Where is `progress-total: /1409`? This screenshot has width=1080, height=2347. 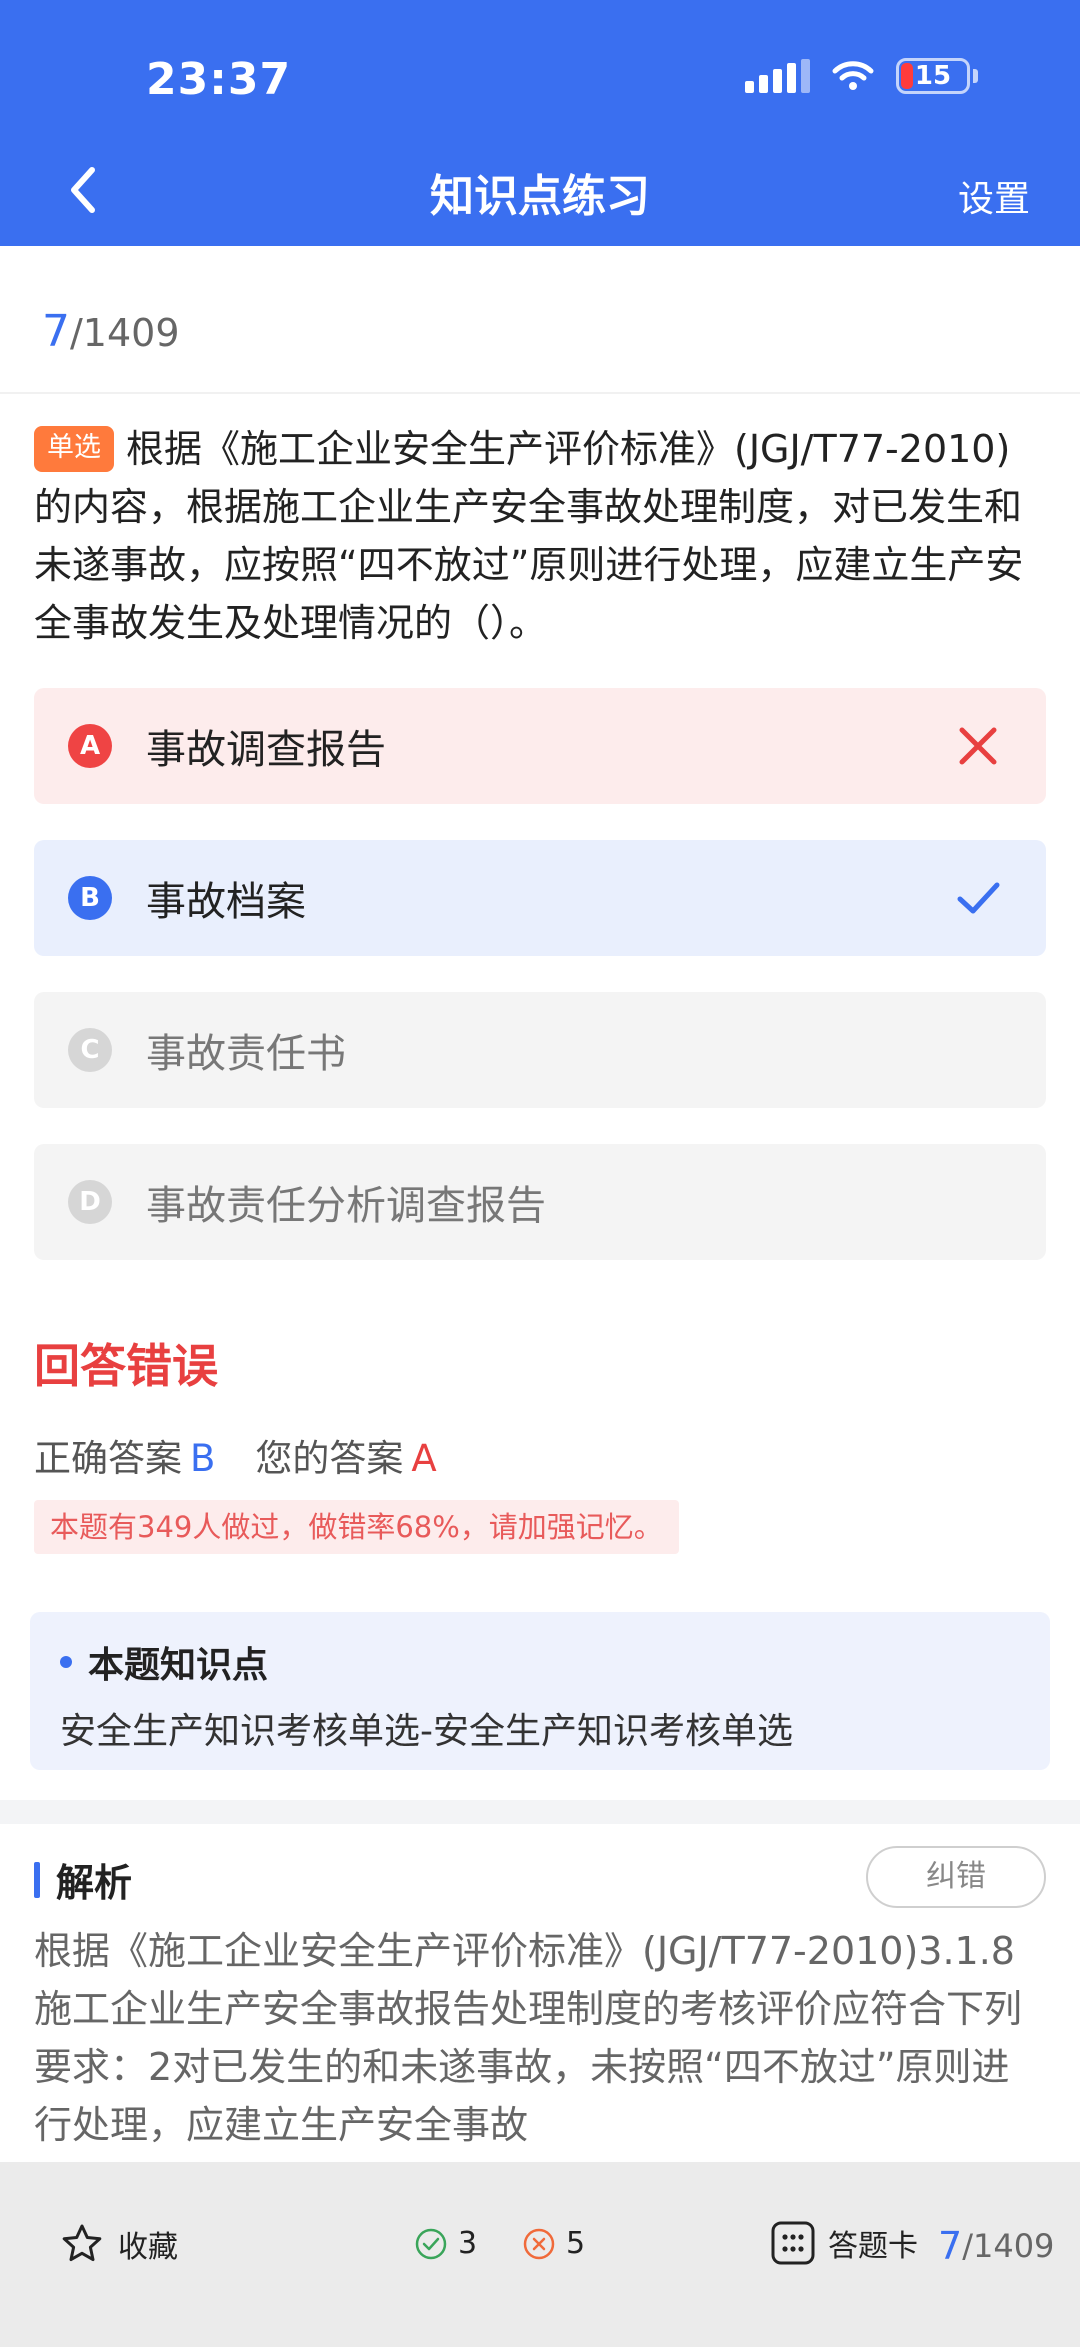
progress-total: /1409 is located at coordinates (125, 333).